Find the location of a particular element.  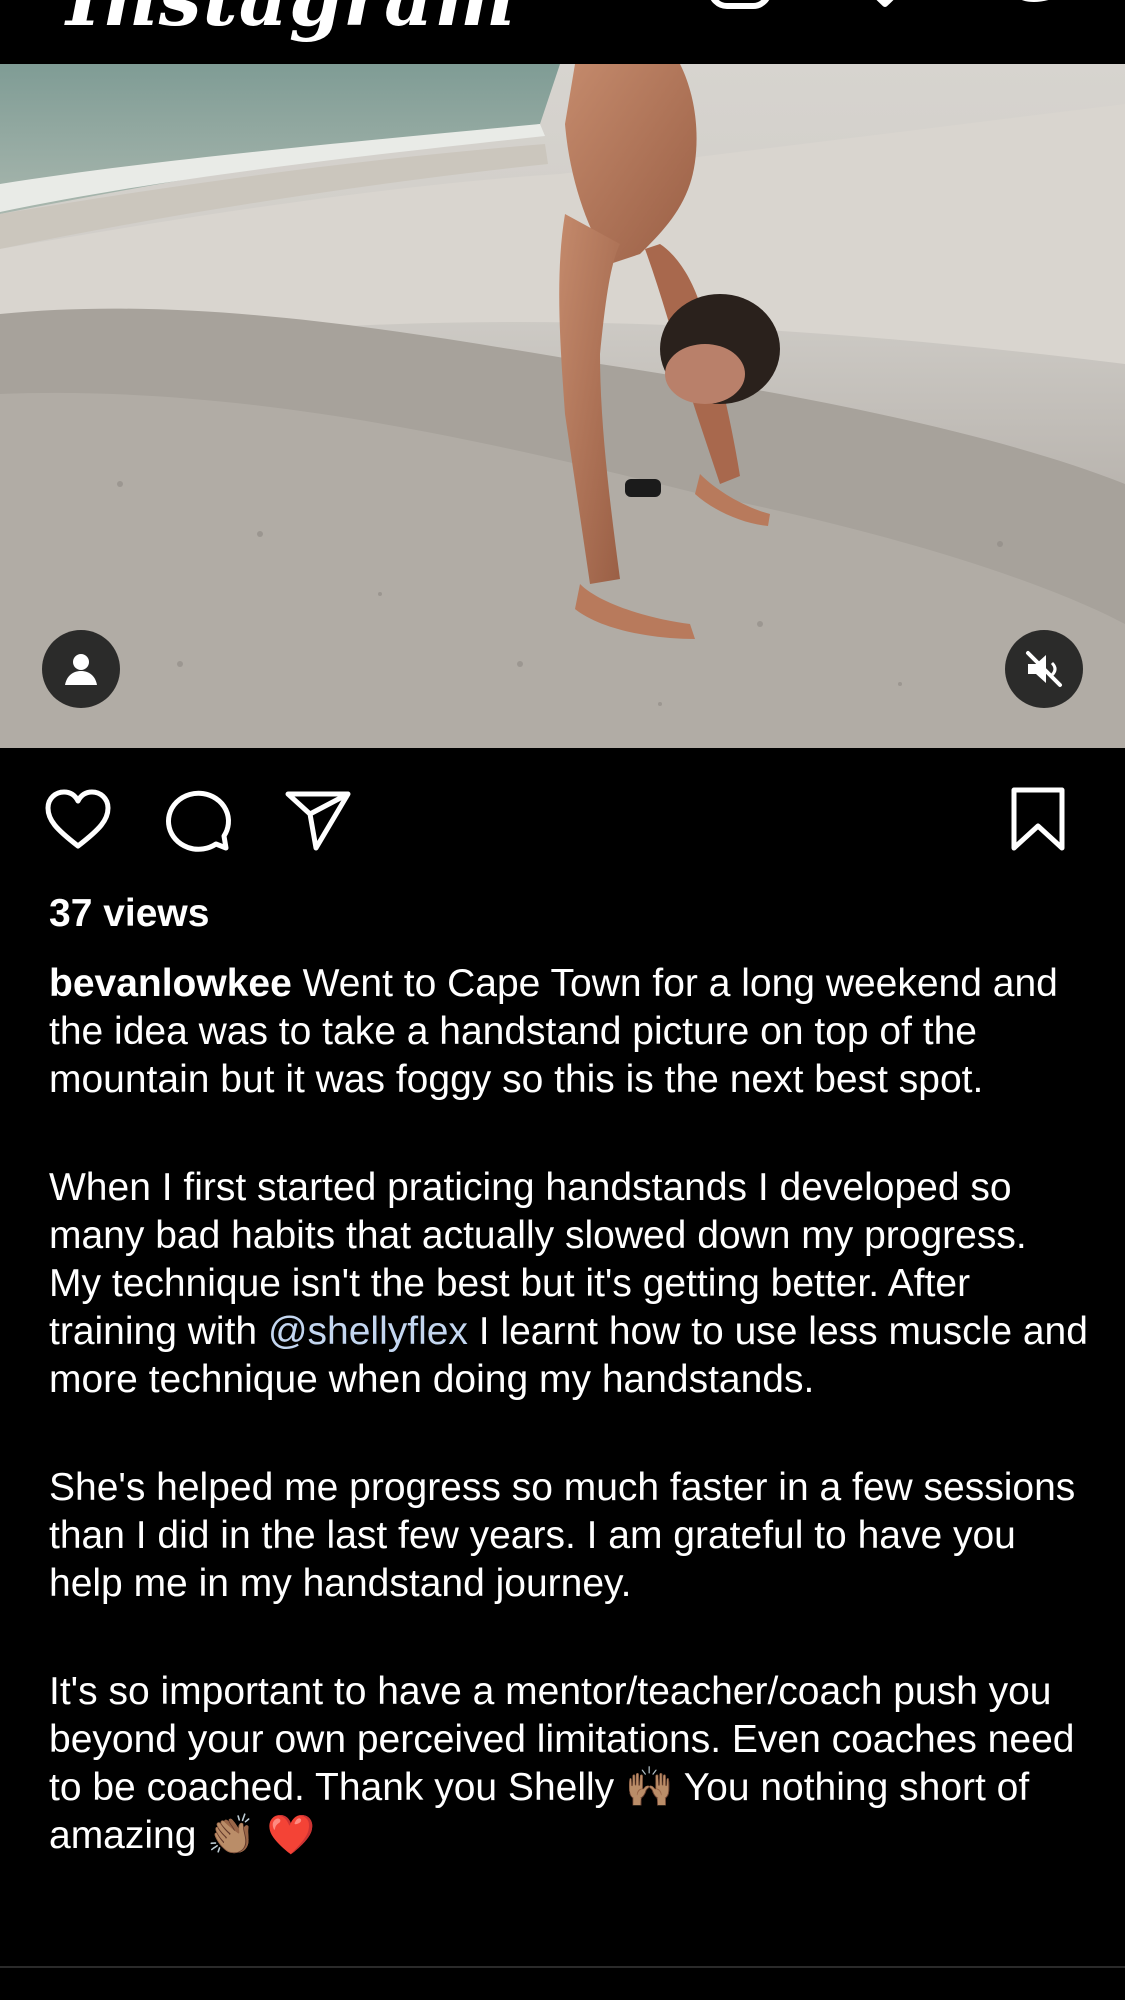

comment-button is located at coordinates (198, 820).